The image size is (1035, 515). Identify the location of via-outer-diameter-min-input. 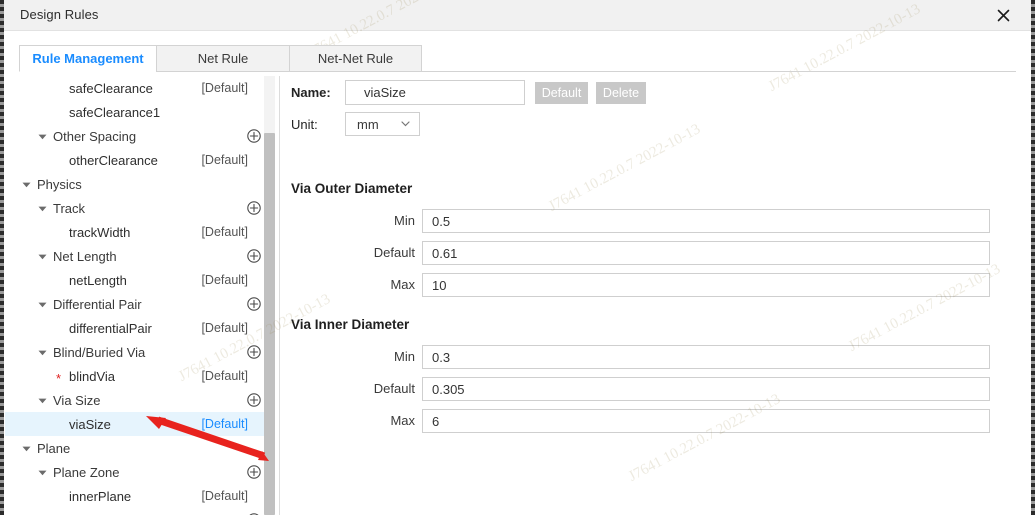
(706, 221).